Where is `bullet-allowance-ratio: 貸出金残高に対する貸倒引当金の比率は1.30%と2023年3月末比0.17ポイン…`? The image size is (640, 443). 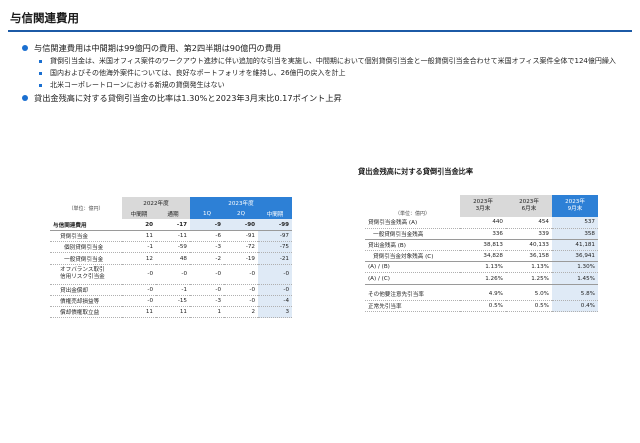 bullet-allowance-ratio: 貸出金残高に対する貸倒引当金の比率は1.30%と2023年3月末比0.17ポイン… is located at coordinates (322, 98).